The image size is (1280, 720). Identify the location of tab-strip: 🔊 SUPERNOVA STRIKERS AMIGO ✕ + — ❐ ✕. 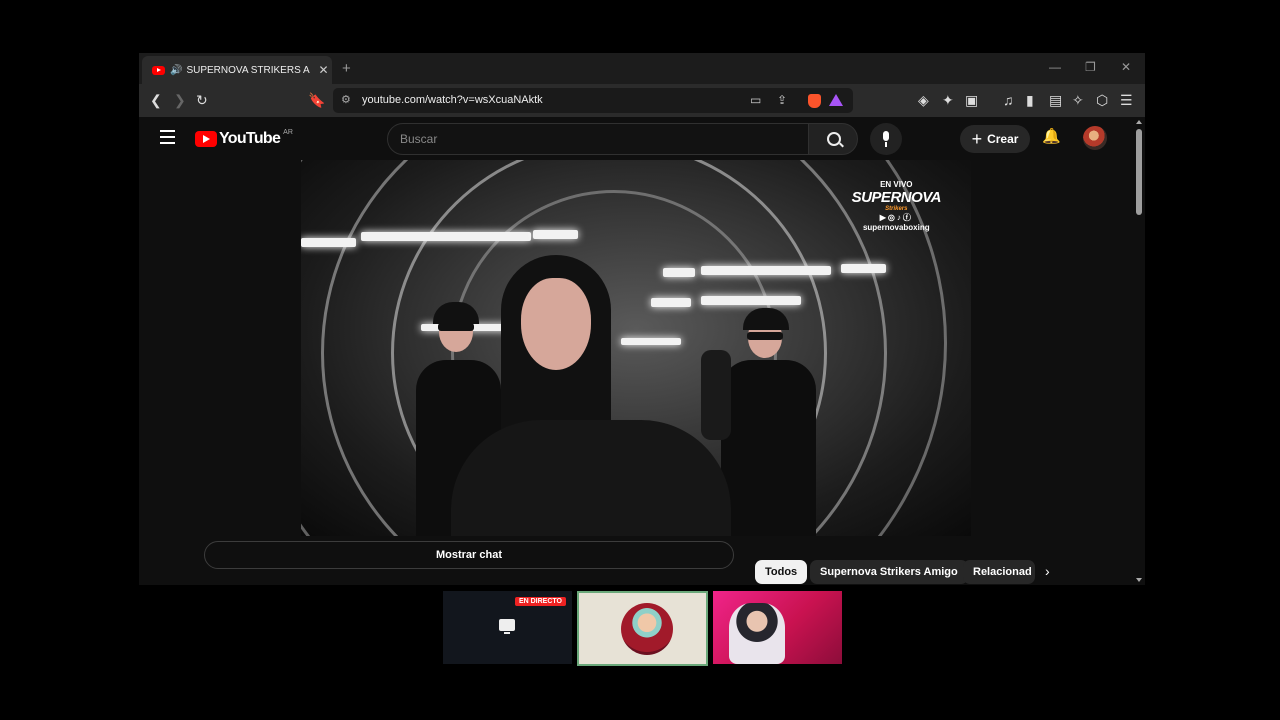
(642, 68).